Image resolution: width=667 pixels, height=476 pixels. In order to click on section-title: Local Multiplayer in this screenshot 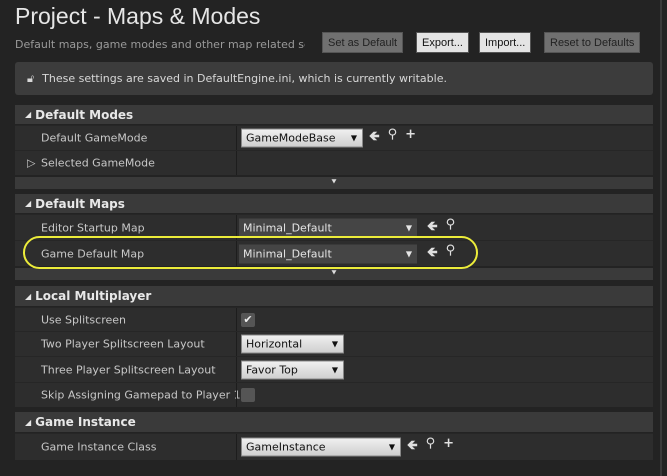, I will do `click(93, 296)`.